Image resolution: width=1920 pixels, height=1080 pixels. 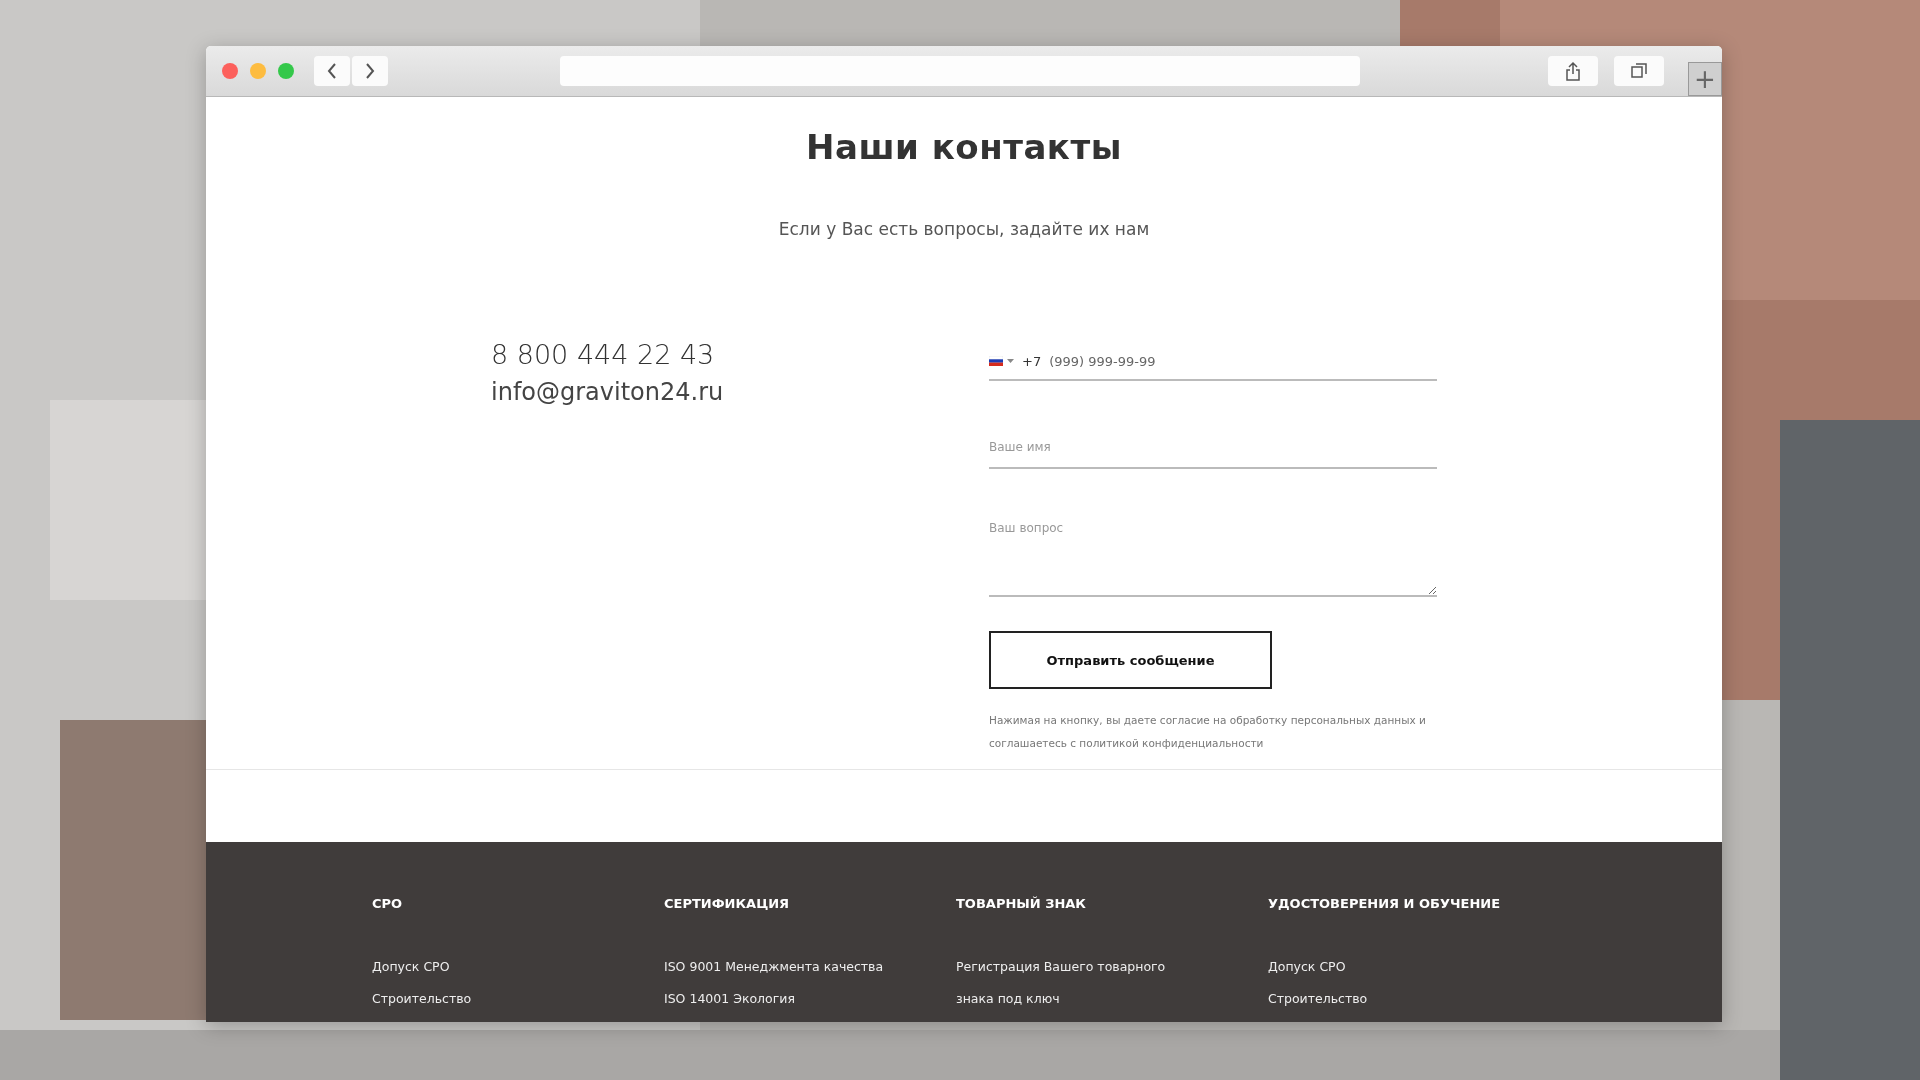 I want to click on forward-button, so click(x=370, y=71).